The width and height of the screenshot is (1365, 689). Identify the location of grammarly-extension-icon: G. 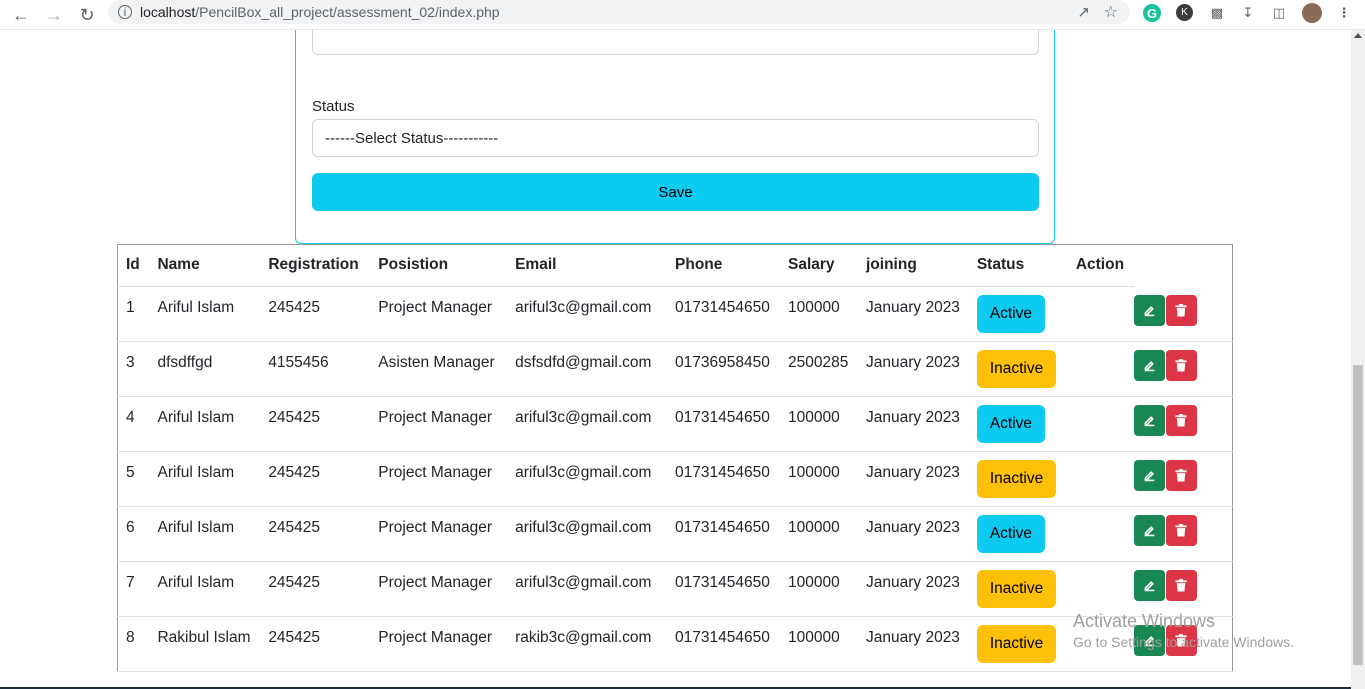
(1152, 13).